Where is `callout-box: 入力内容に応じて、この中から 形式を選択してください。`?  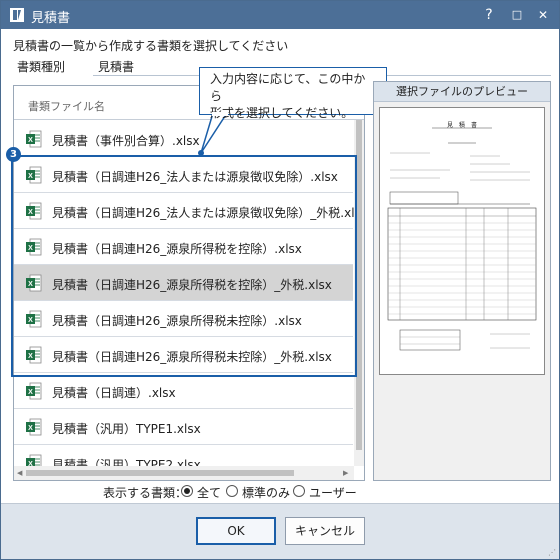
callout-box: 入力内容に応じて、この中から 形式を選択してください。 is located at coordinates (293, 93).